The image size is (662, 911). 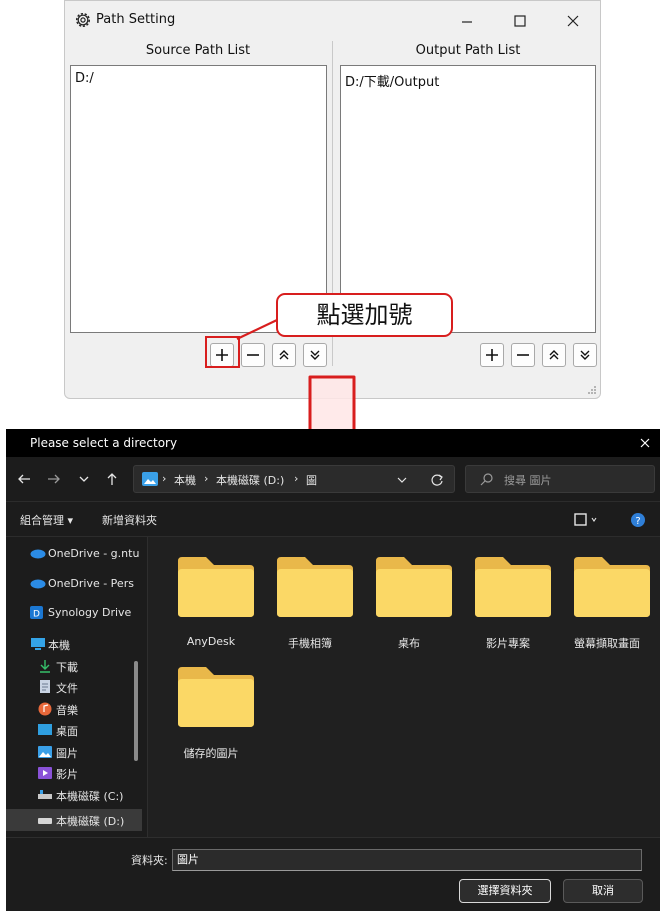 I want to click on folder-item: AnyDesk, so click(x=211, y=597).